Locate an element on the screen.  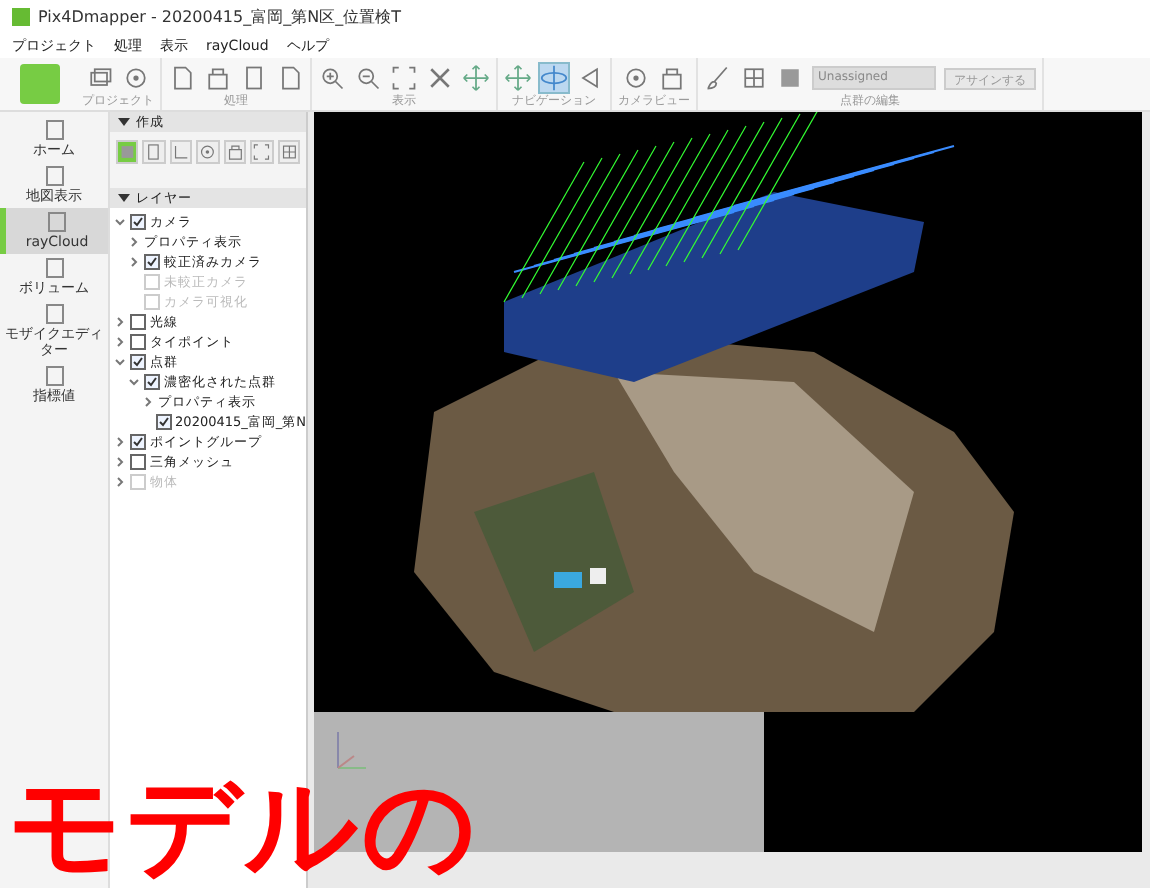
zoom-in-icon is located at coordinates (332, 78).